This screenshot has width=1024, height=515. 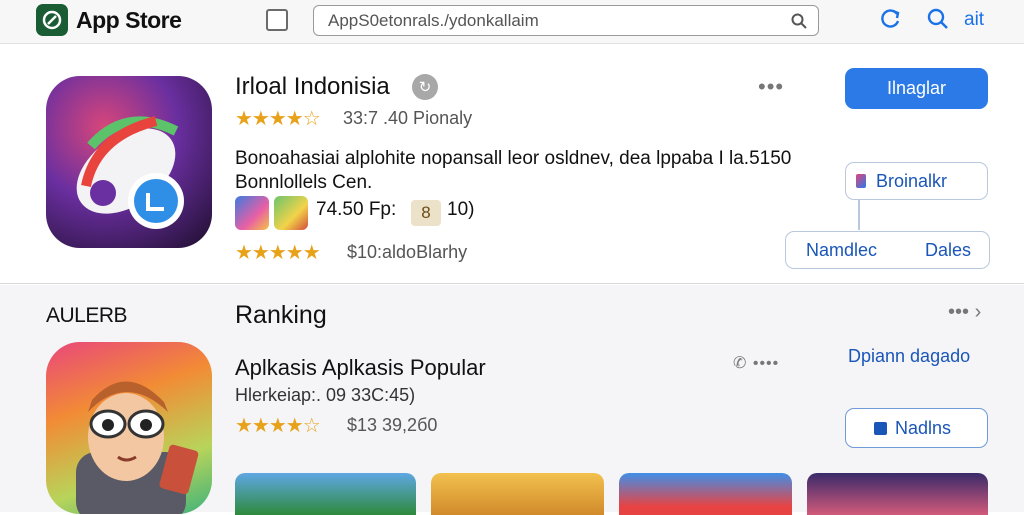 What do you see at coordinates (433, 20) in the screenshot?
I see `search-input-value: AppS0etonrals./ydonkallaim` at bounding box center [433, 20].